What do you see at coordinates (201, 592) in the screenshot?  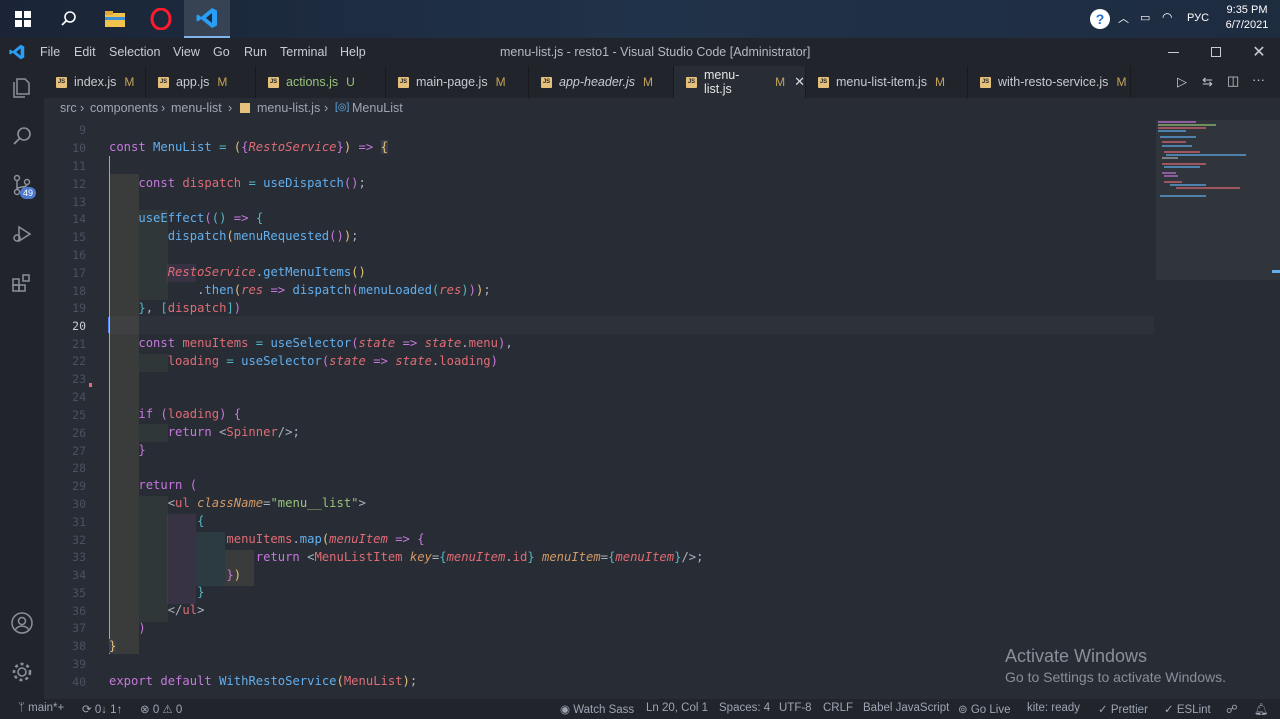 I see `code-line: }` at bounding box center [201, 592].